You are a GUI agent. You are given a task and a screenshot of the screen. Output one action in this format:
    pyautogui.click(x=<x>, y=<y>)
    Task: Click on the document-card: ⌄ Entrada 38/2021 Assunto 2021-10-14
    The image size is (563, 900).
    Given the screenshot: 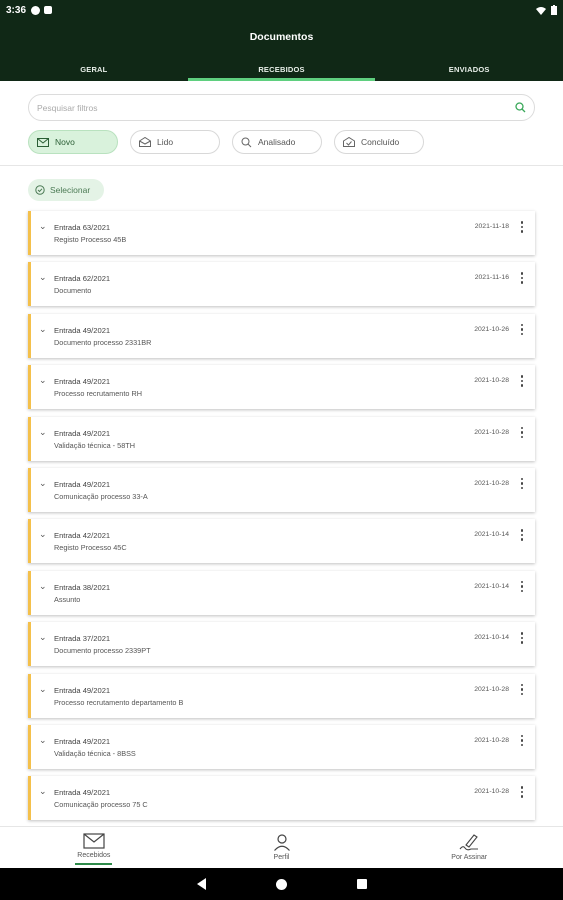 What is the action you would take?
    pyautogui.click(x=281, y=592)
    